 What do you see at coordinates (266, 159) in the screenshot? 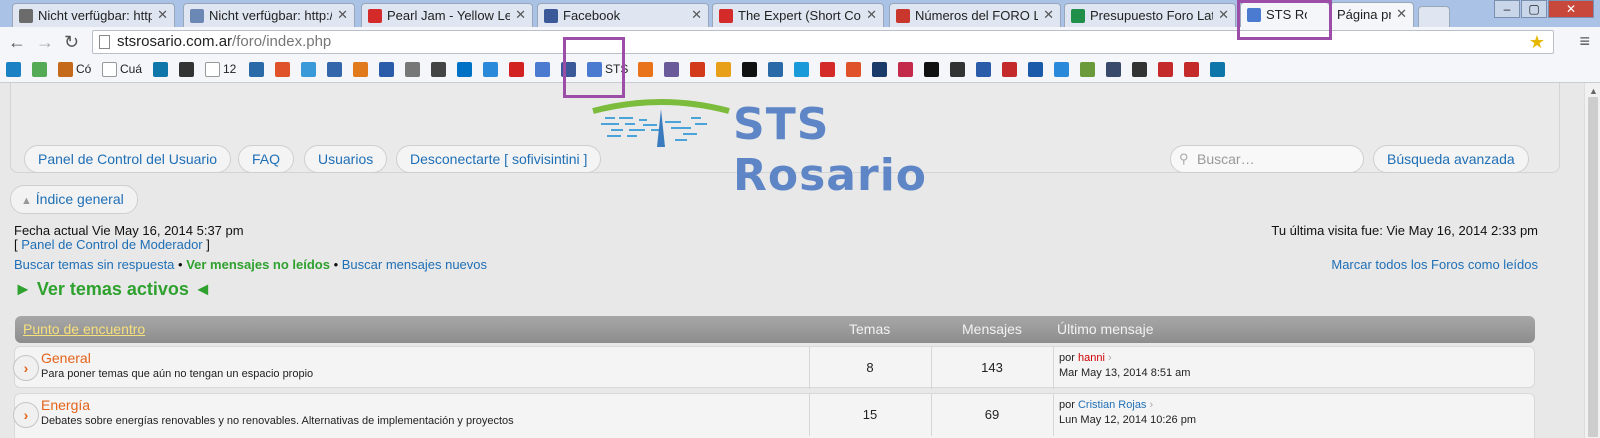
I see `nav-faq: FAQ` at bounding box center [266, 159].